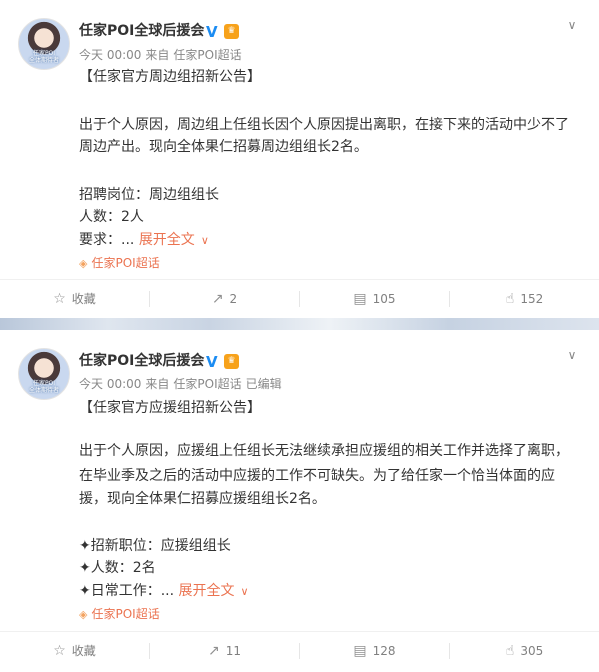 The width and height of the screenshot is (599, 672). Describe the element at coordinates (324, 451) in the screenshot. I see `post-paragraph-line: 出于个人原因，应援组上任组长无法继续承担应援组的相关工作并选择了离职，` at that location.